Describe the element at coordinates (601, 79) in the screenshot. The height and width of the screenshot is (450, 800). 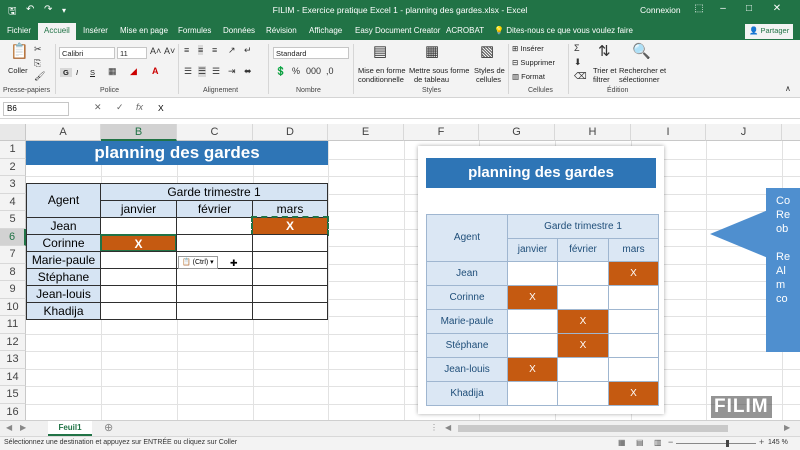
I see `sort-filter-button-line2: filtrer` at that location.